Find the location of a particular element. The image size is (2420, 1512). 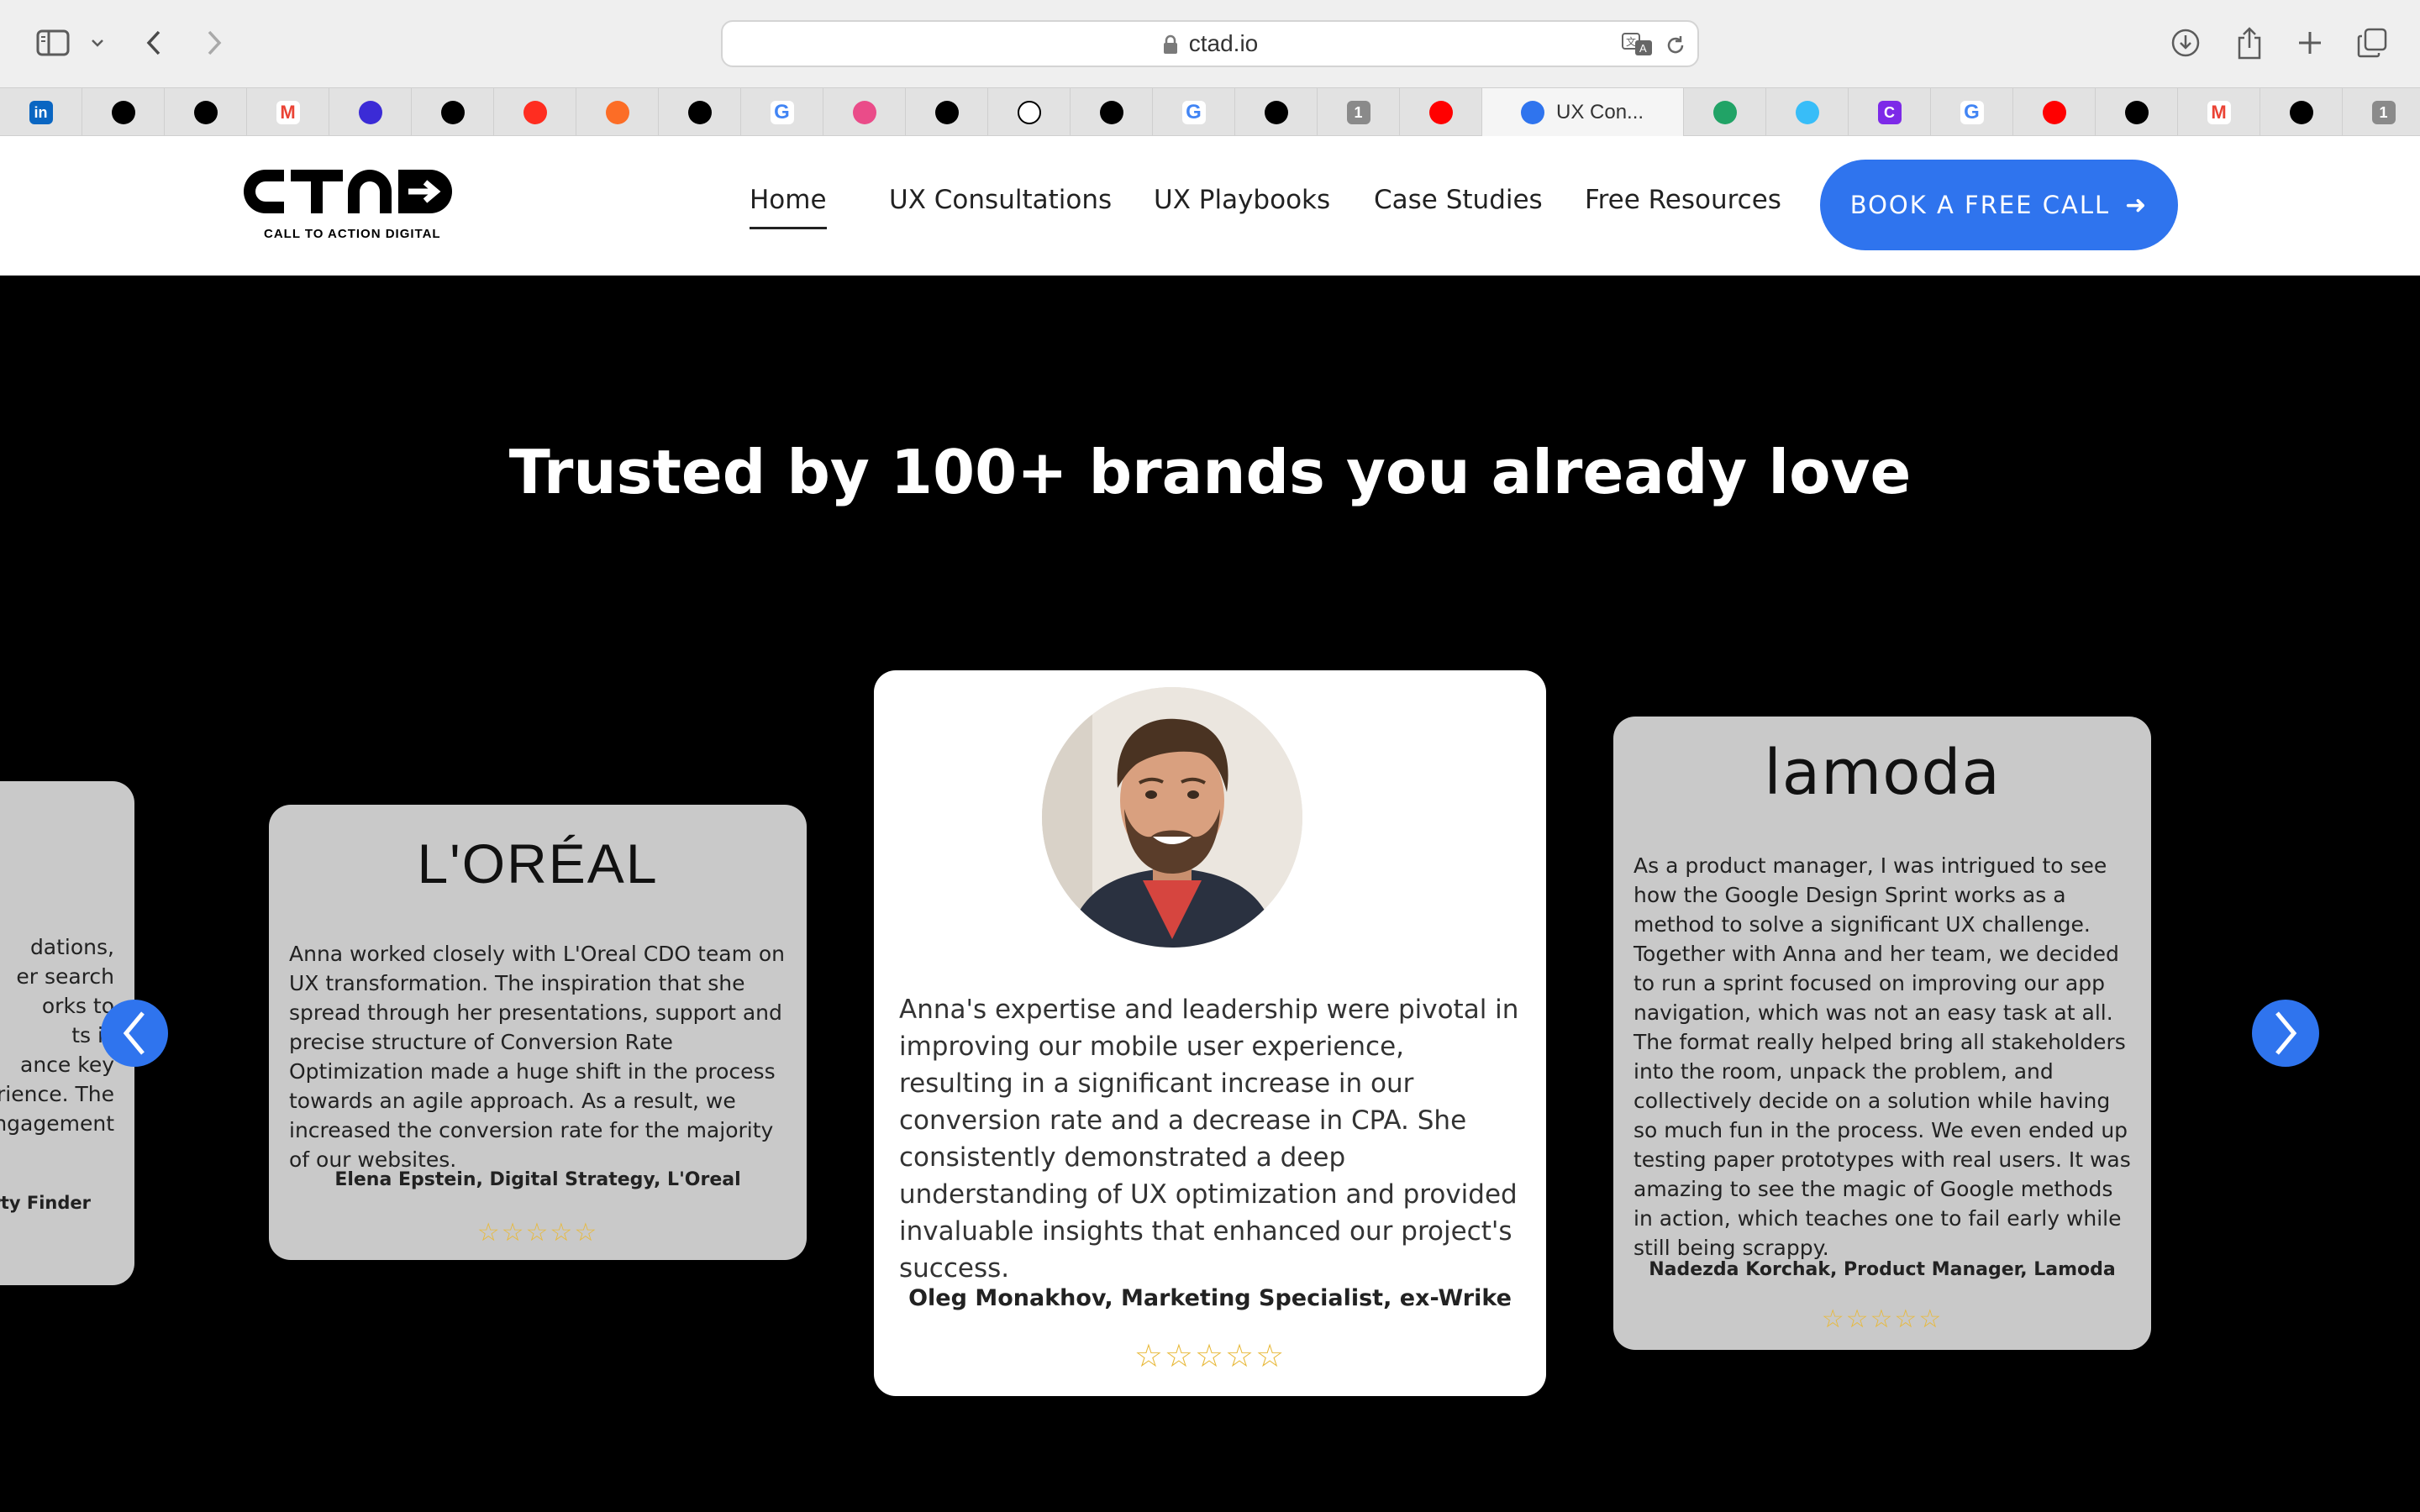

translate-icon: 文A is located at coordinates (1638, 46).